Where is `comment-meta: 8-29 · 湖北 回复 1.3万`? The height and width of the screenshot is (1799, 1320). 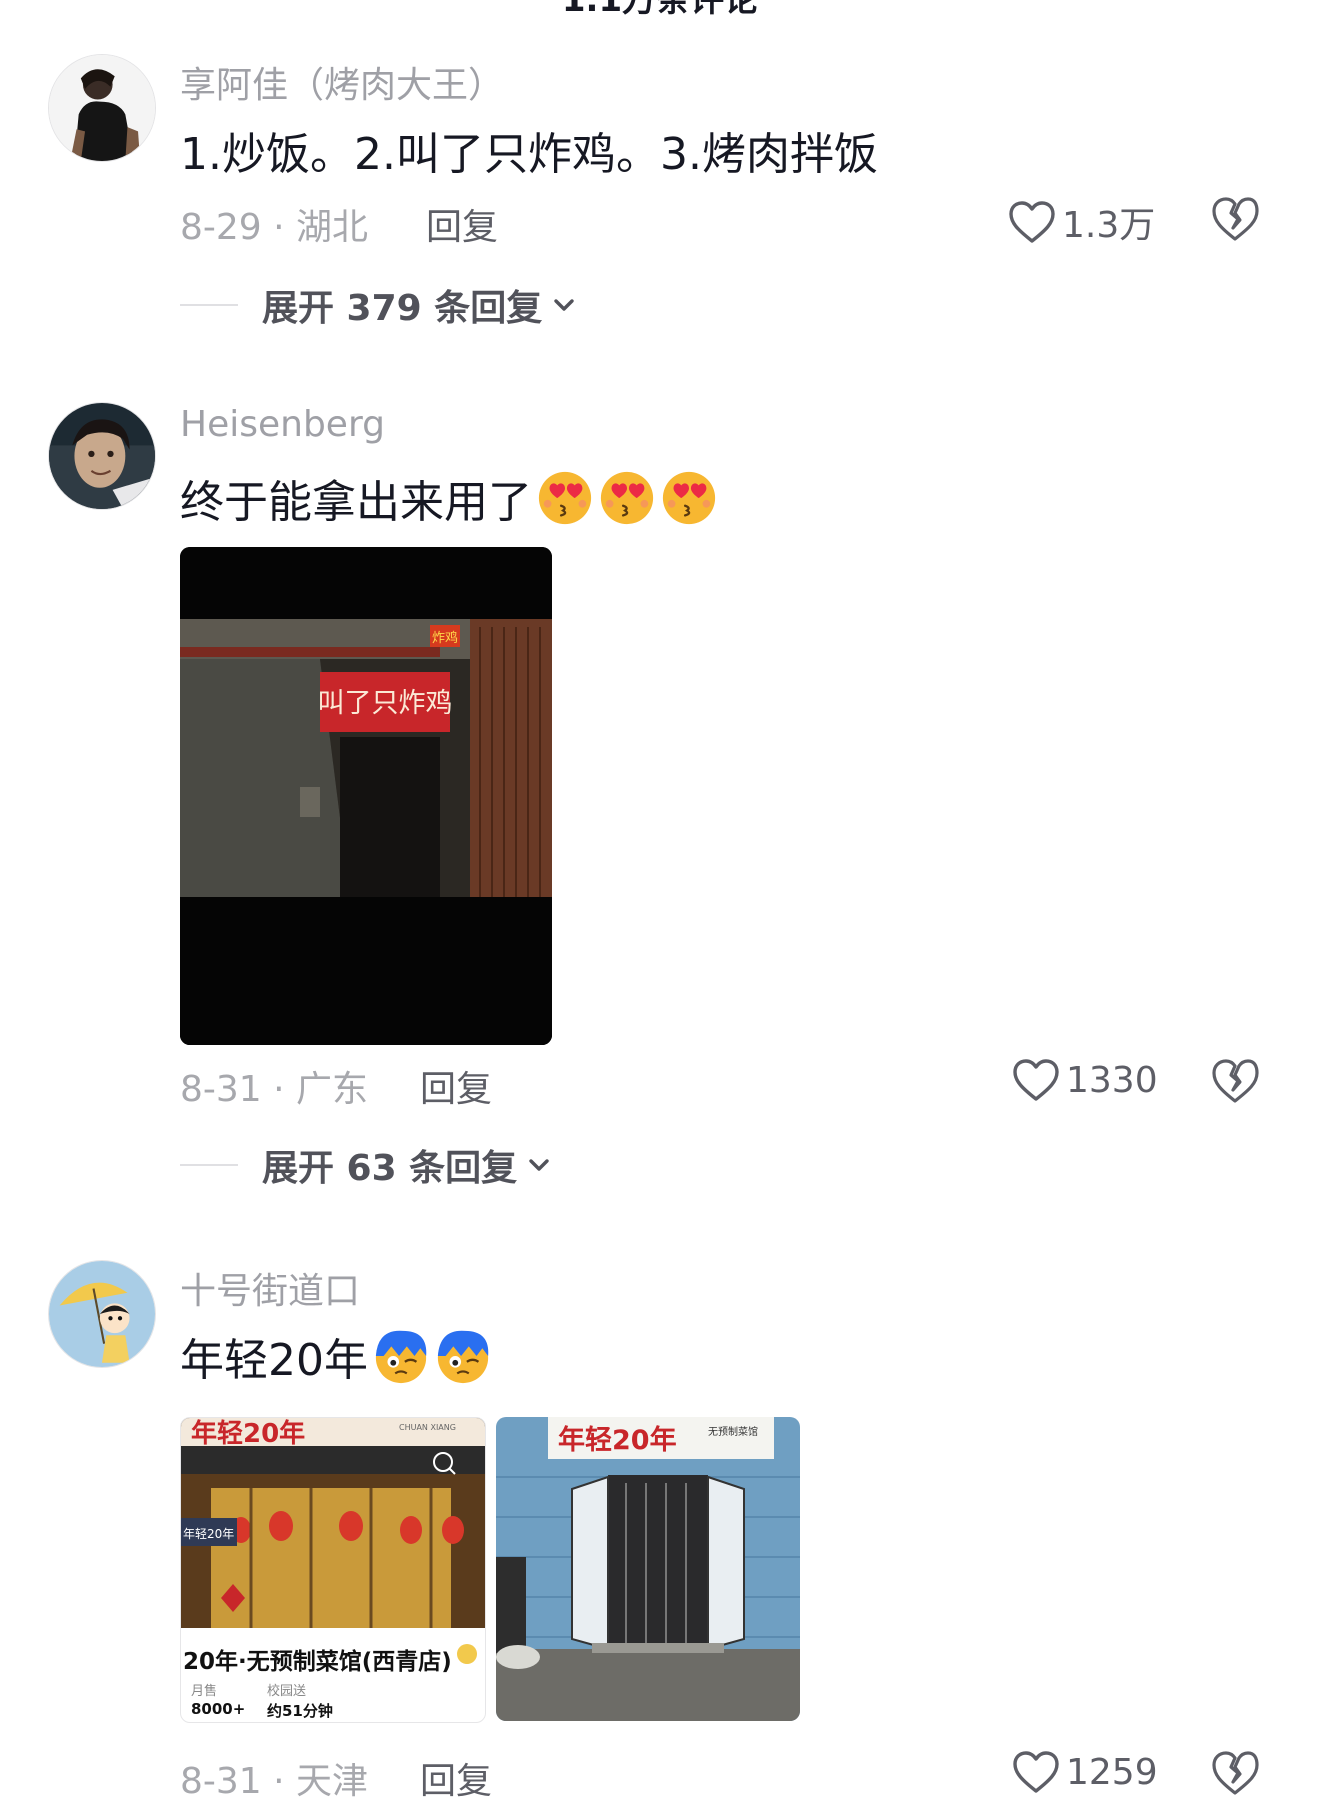 comment-meta: 8-29 · 湖北 回复 1.3万 is located at coordinates (730, 223).